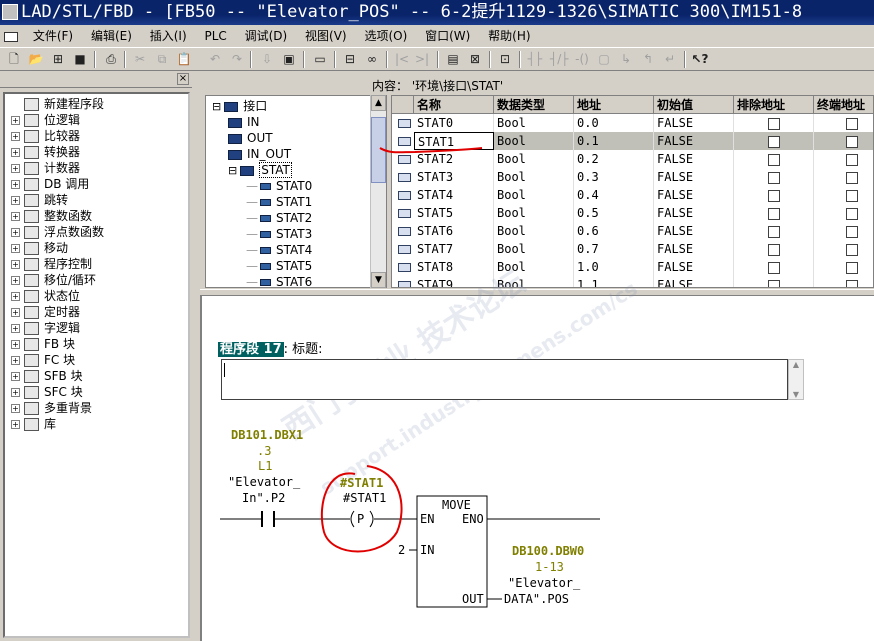 This screenshot has height=641, width=874. What do you see at coordinates (279, 250) in the screenshot?
I see `interface-tree-item: — STAT4` at bounding box center [279, 250].